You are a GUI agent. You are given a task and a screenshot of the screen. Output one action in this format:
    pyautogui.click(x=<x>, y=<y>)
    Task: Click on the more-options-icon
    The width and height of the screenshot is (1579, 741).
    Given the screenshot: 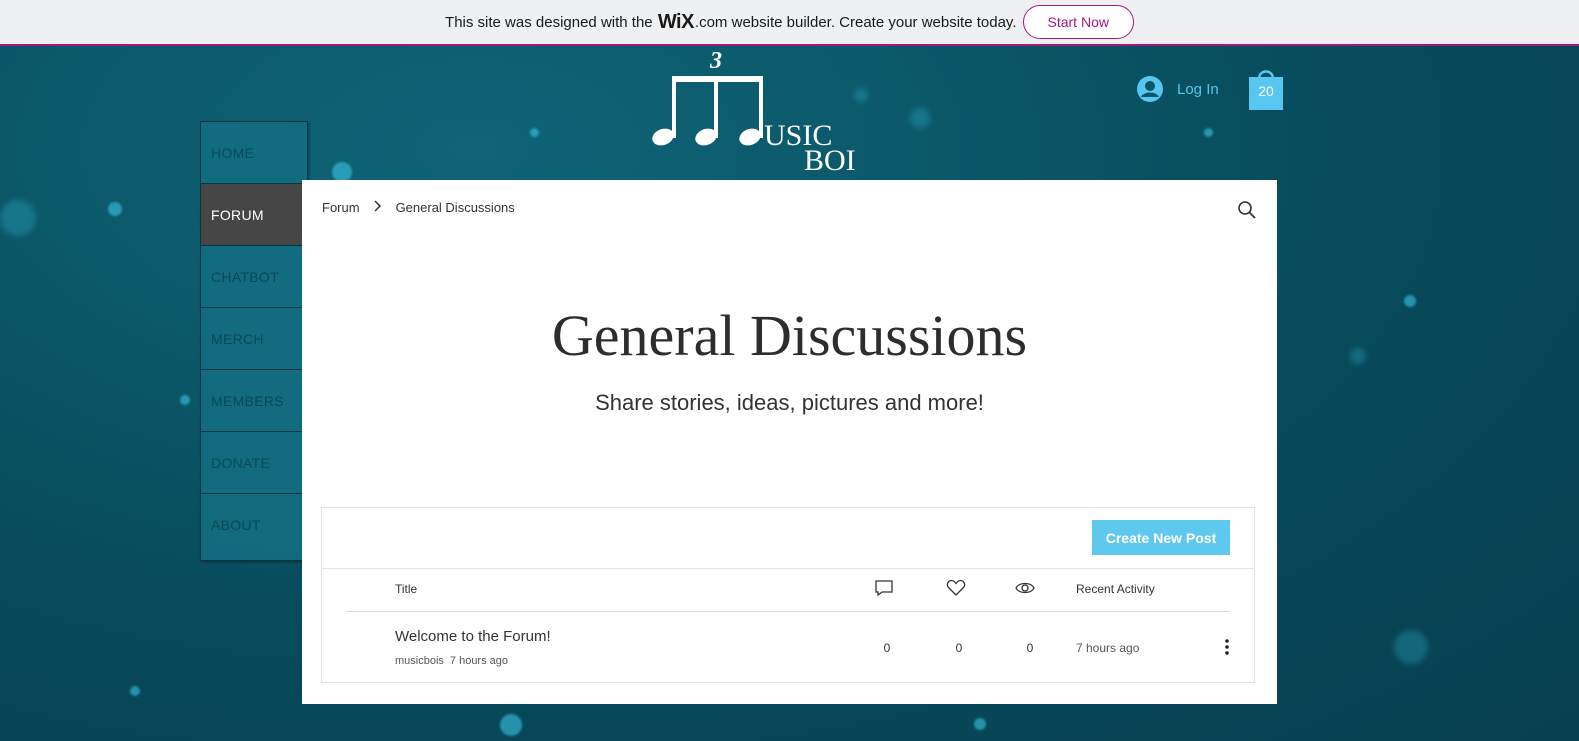 What is the action you would take?
    pyautogui.click(x=1227, y=647)
    